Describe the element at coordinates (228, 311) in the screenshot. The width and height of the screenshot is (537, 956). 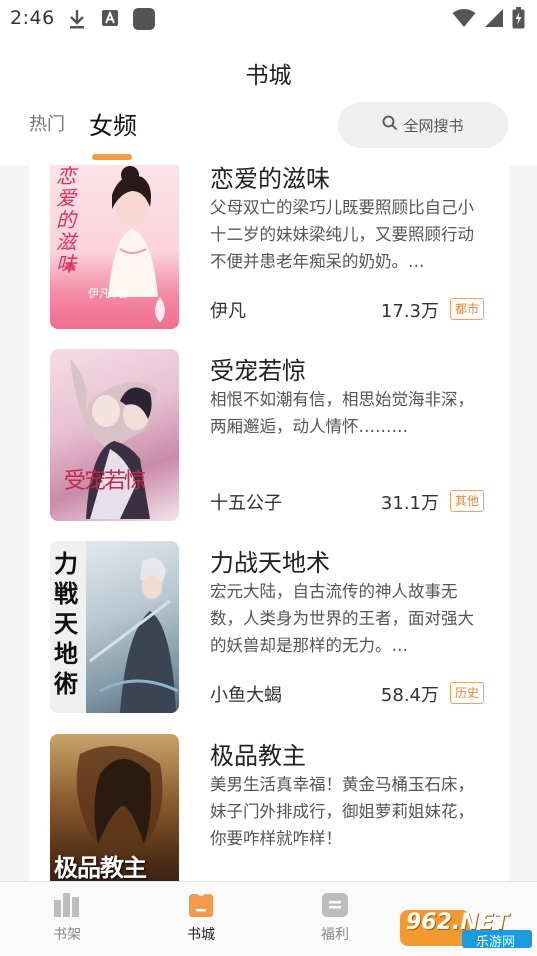
I see `book-author: 伊凡` at that location.